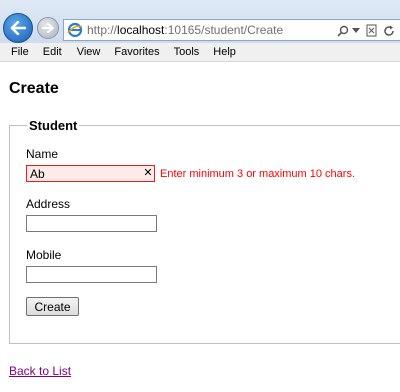 The height and width of the screenshot is (392, 400). What do you see at coordinates (20, 52) in the screenshot?
I see `menu-item-file: File` at bounding box center [20, 52].